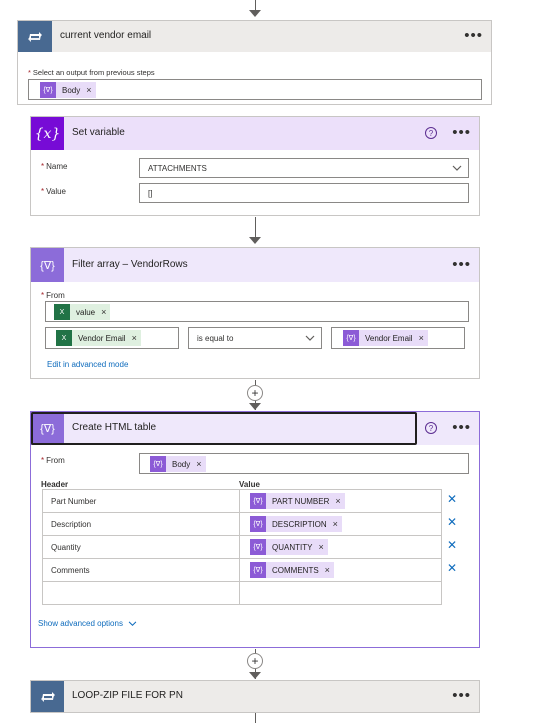 The image size is (539, 723). Describe the element at coordinates (82, 312) in the screenshot. I see `value-token: X value ×` at that location.